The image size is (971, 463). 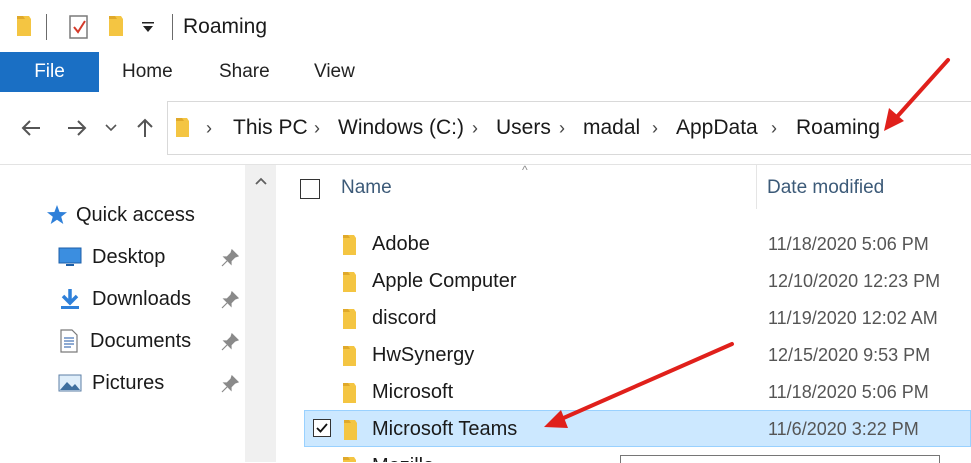 I want to click on annotation-arrow-teams, so click(x=639, y=385).